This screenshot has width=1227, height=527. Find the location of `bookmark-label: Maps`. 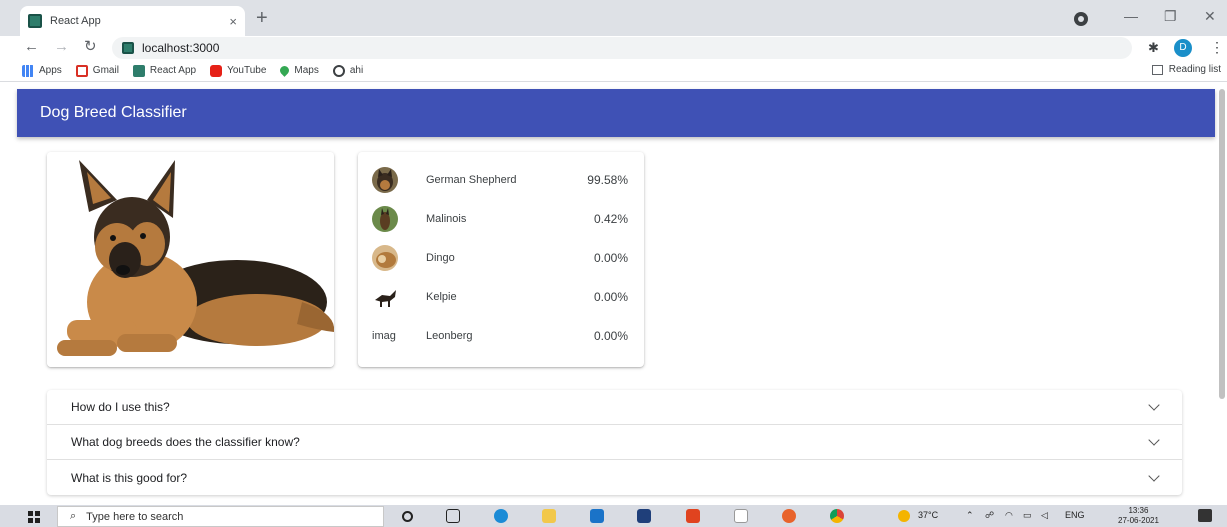

bookmark-label: Maps is located at coordinates (306, 70).